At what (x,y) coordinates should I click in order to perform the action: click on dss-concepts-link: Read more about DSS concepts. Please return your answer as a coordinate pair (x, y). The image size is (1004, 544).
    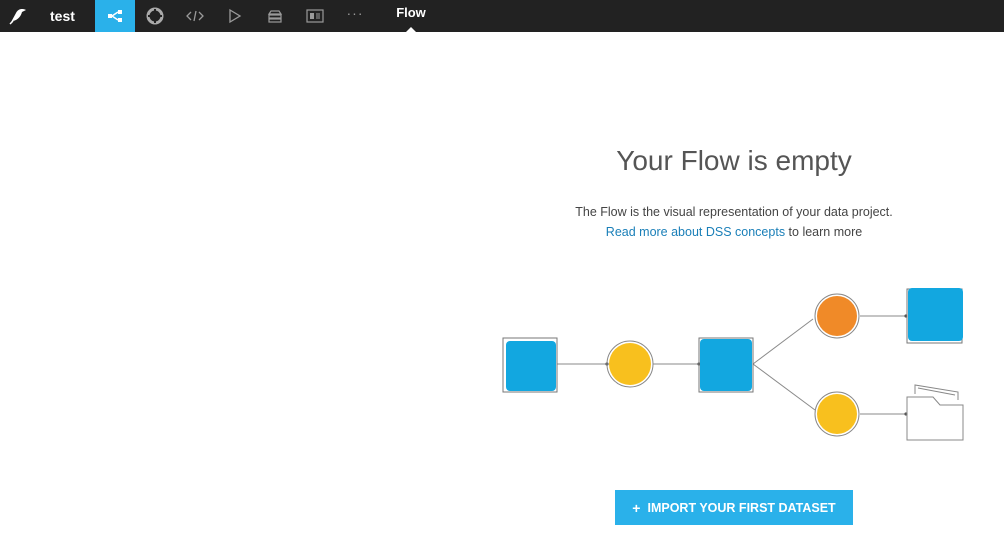
    Looking at the image, I should click on (695, 232).